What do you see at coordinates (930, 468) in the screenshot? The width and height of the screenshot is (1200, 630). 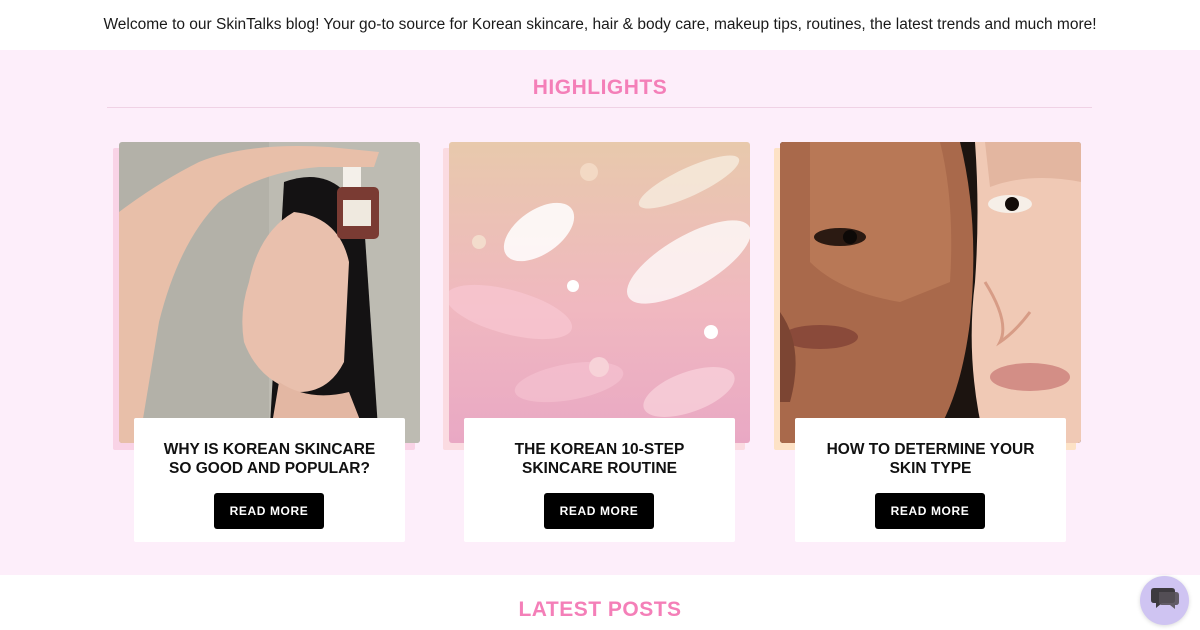 I see `card-title-line-2: SKIN TYPE` at bounding box center [930, 468].